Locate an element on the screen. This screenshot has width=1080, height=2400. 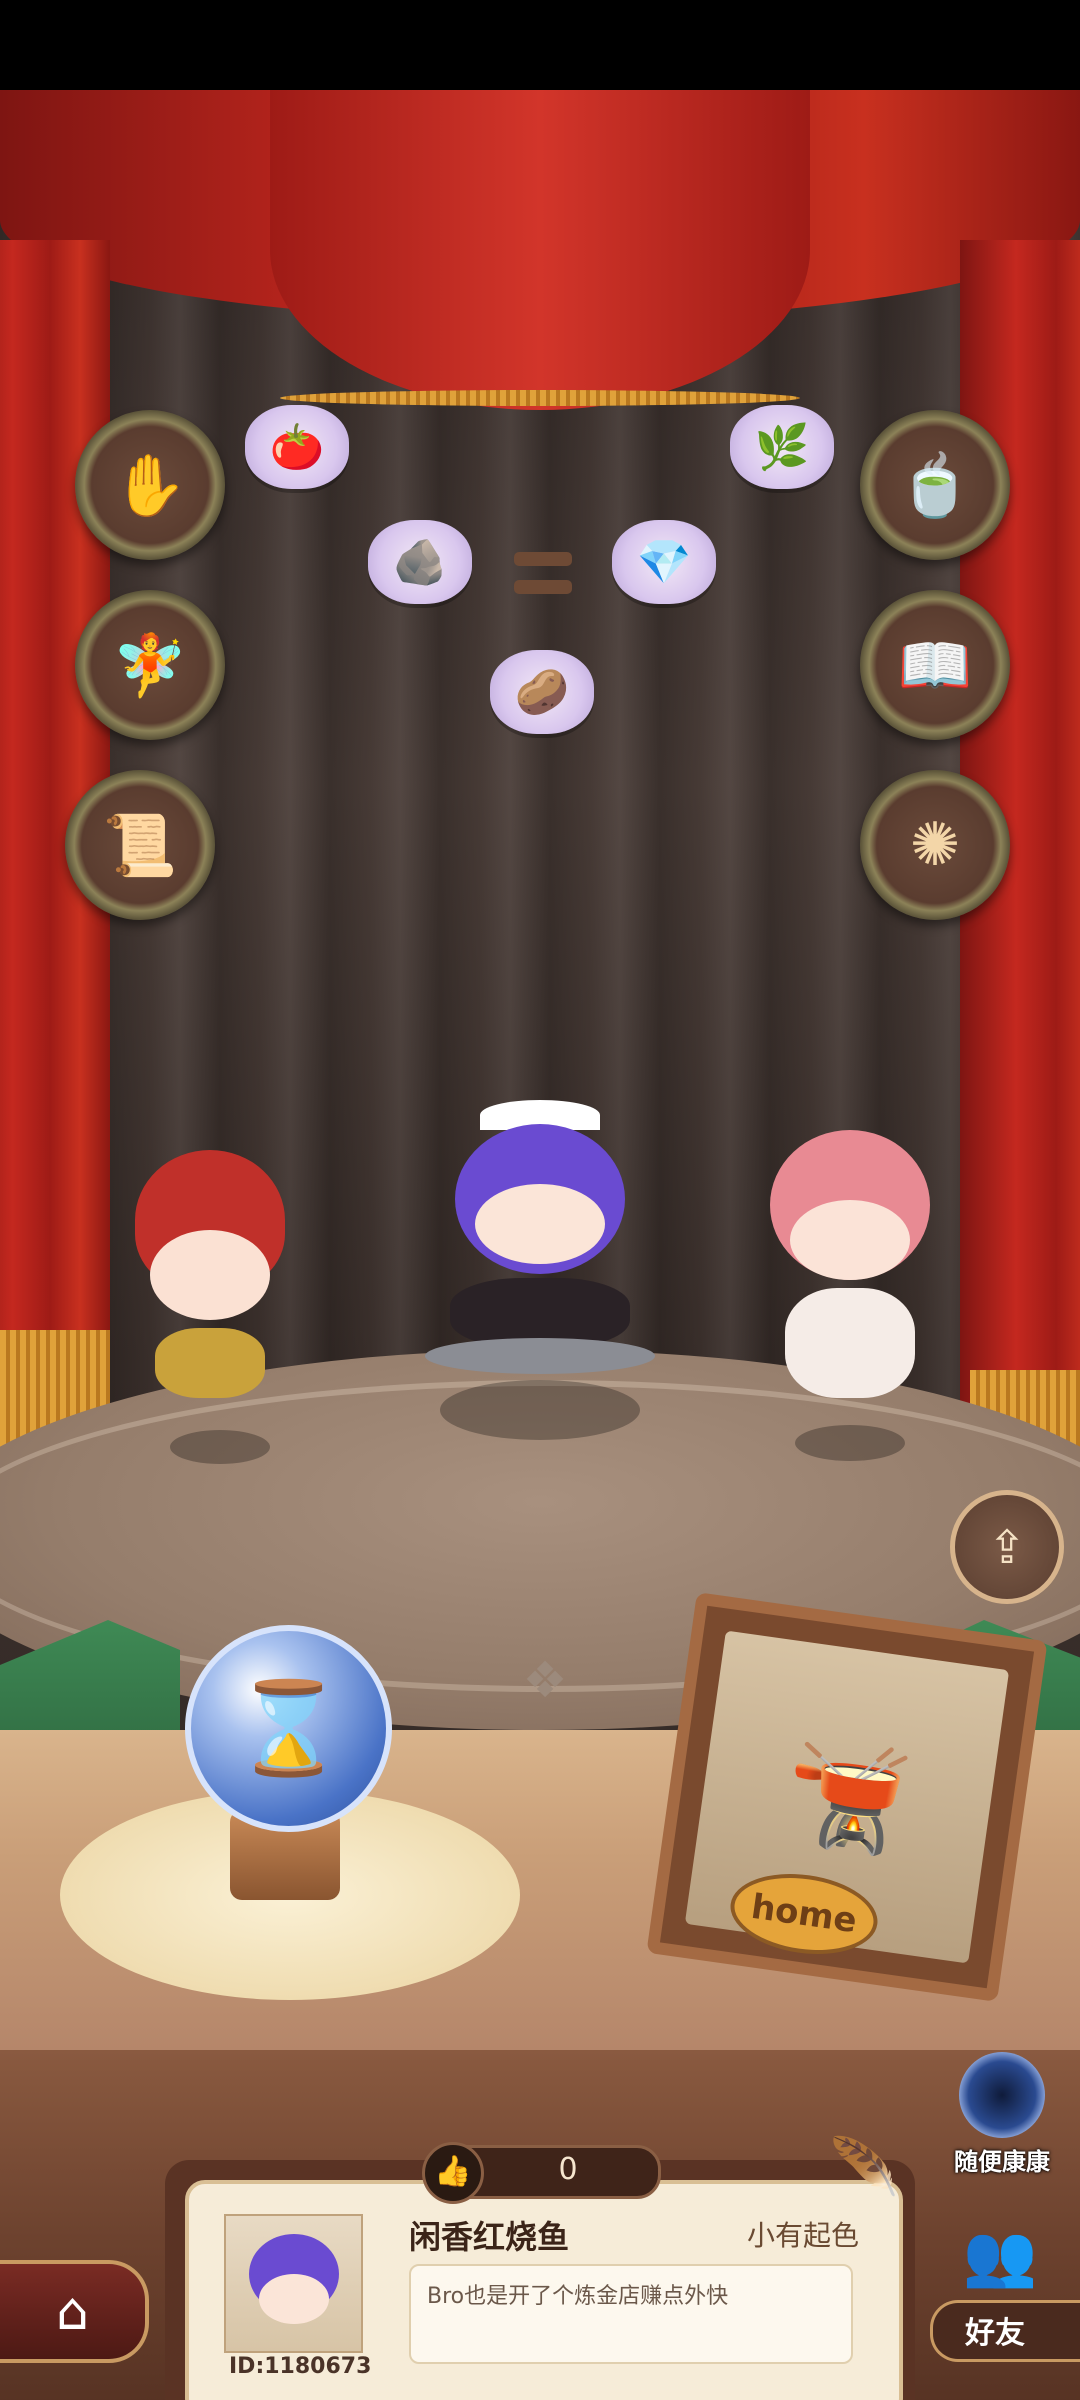
char-right-shadow is located at coordinates (850, 1443).